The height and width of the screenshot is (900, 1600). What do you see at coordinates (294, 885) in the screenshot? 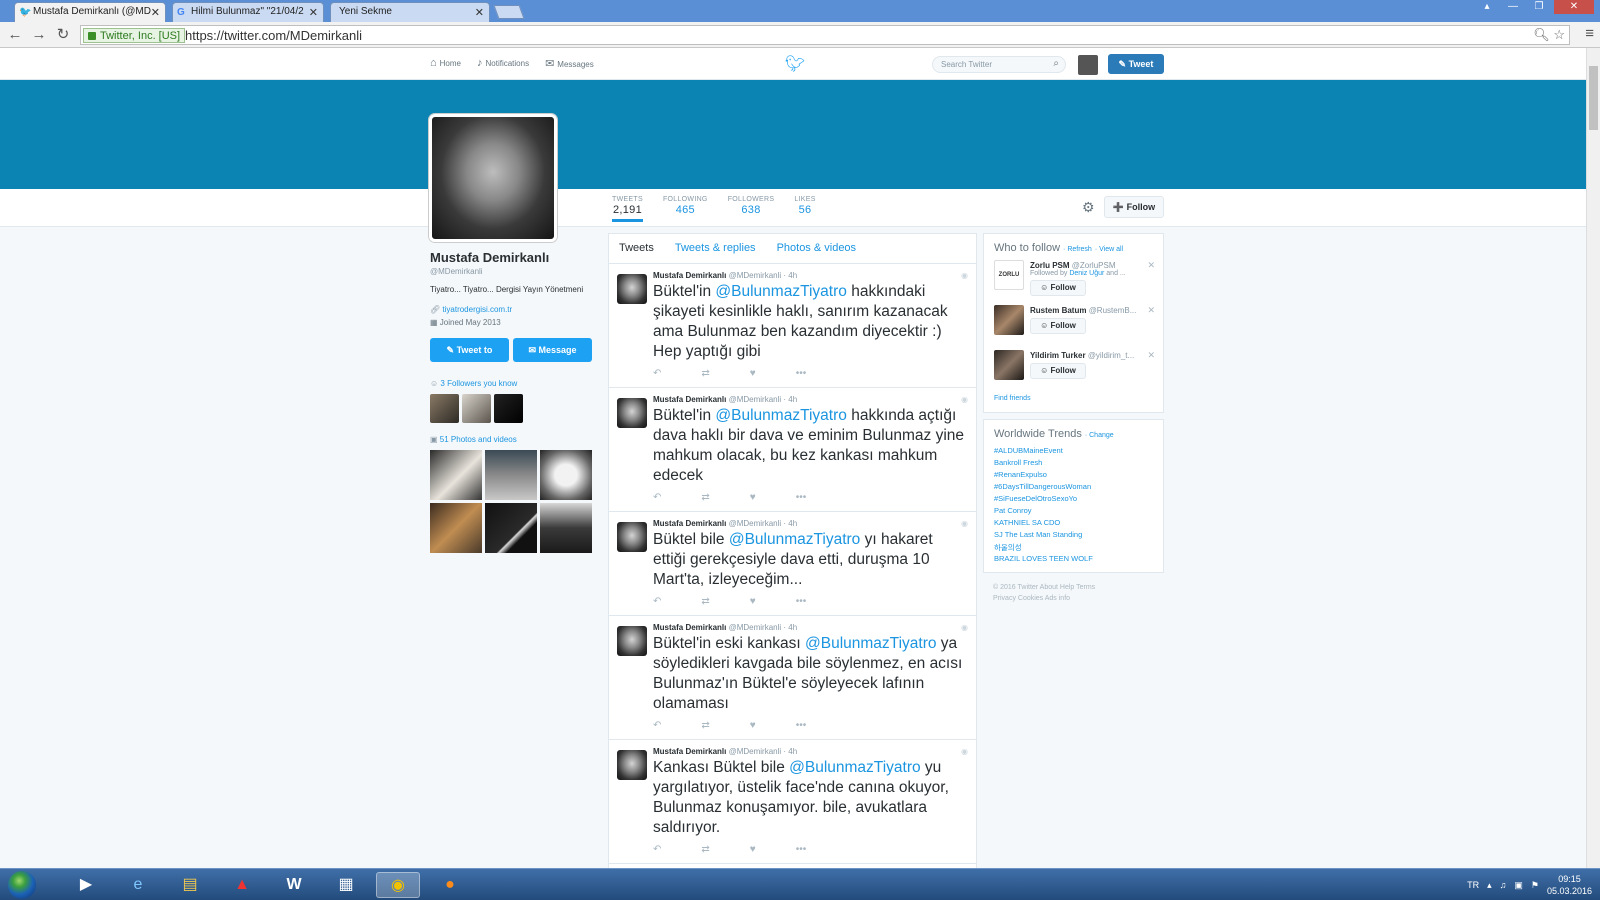
I see `word-icon: W` at bounding box center [294, 885].